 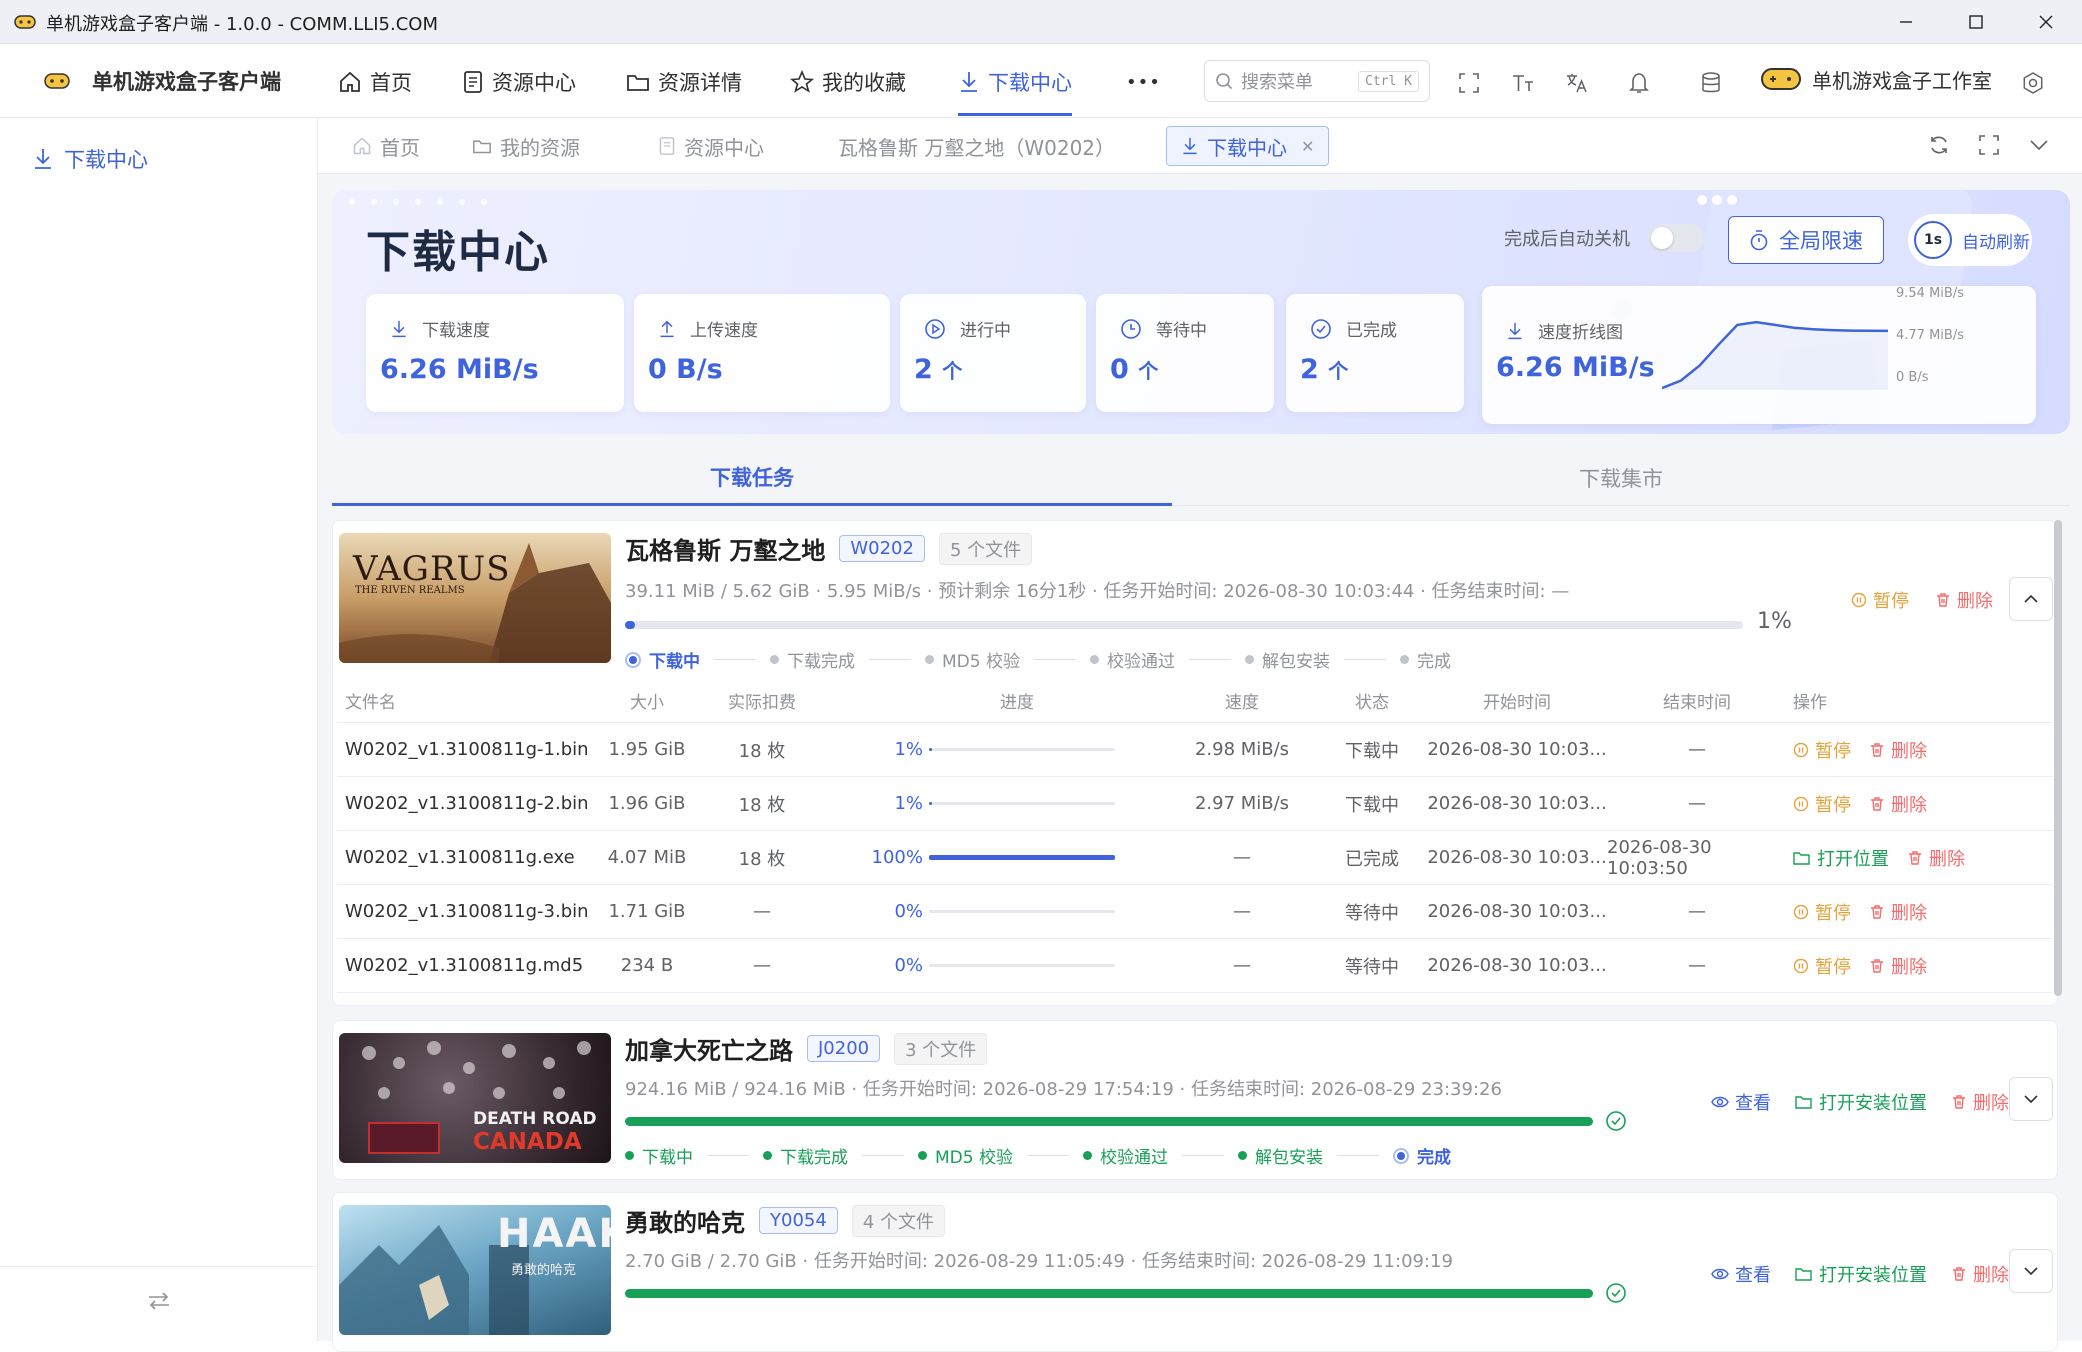 I want to click on collapse-task-button, so click(x=2031, y=599).